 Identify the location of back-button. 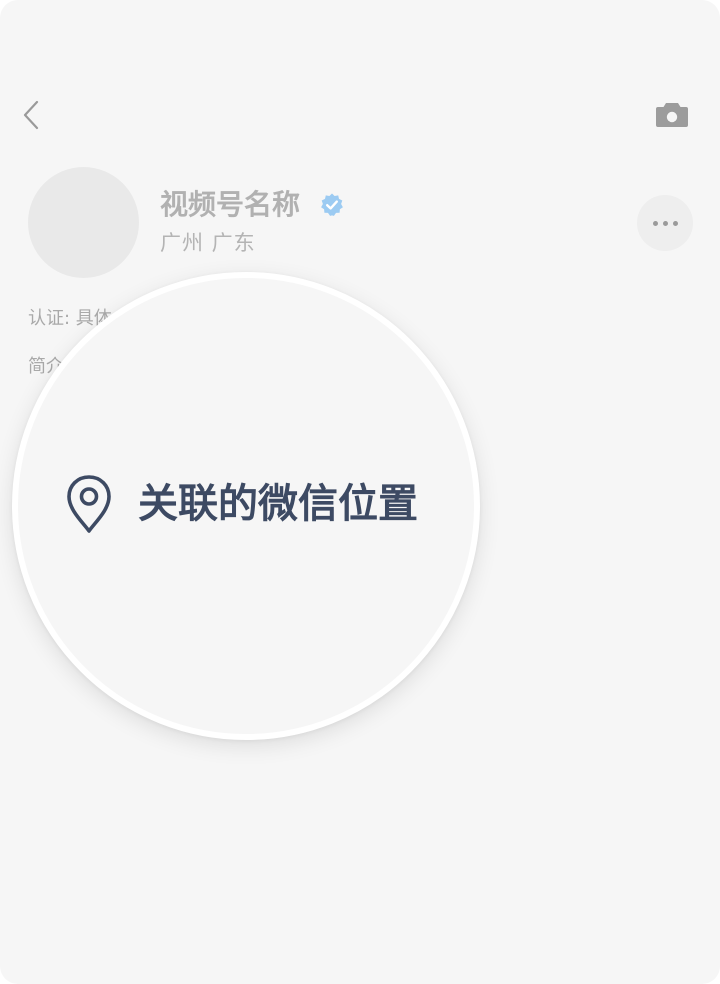
(32, 115).